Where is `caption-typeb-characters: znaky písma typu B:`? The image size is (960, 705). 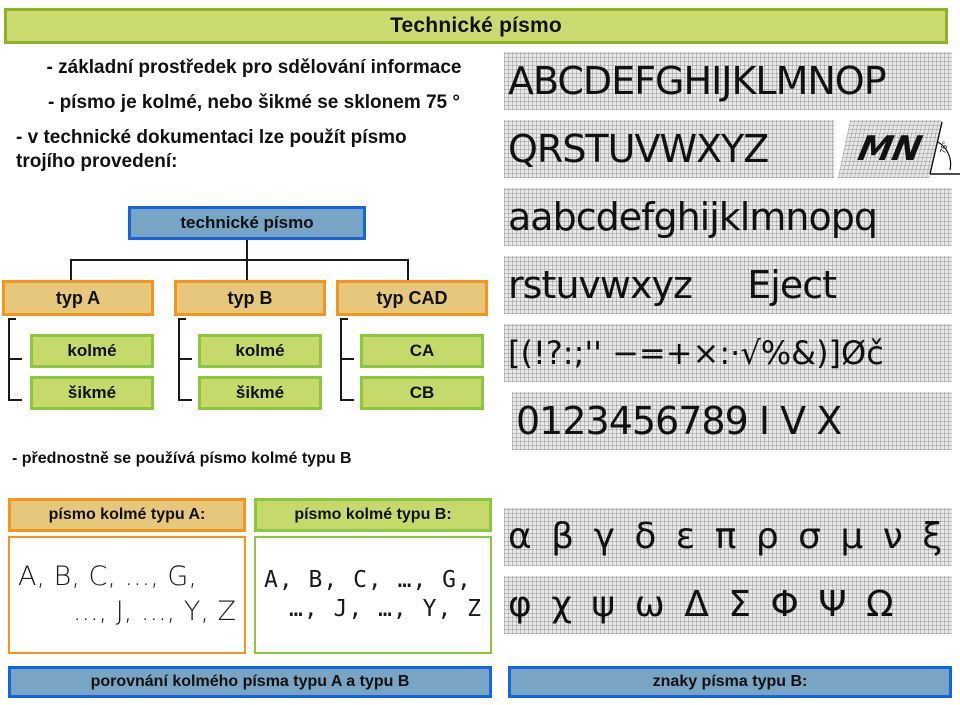 caption-typeb-characters: znaky písma typu B: is located at coordinates (730, 682).